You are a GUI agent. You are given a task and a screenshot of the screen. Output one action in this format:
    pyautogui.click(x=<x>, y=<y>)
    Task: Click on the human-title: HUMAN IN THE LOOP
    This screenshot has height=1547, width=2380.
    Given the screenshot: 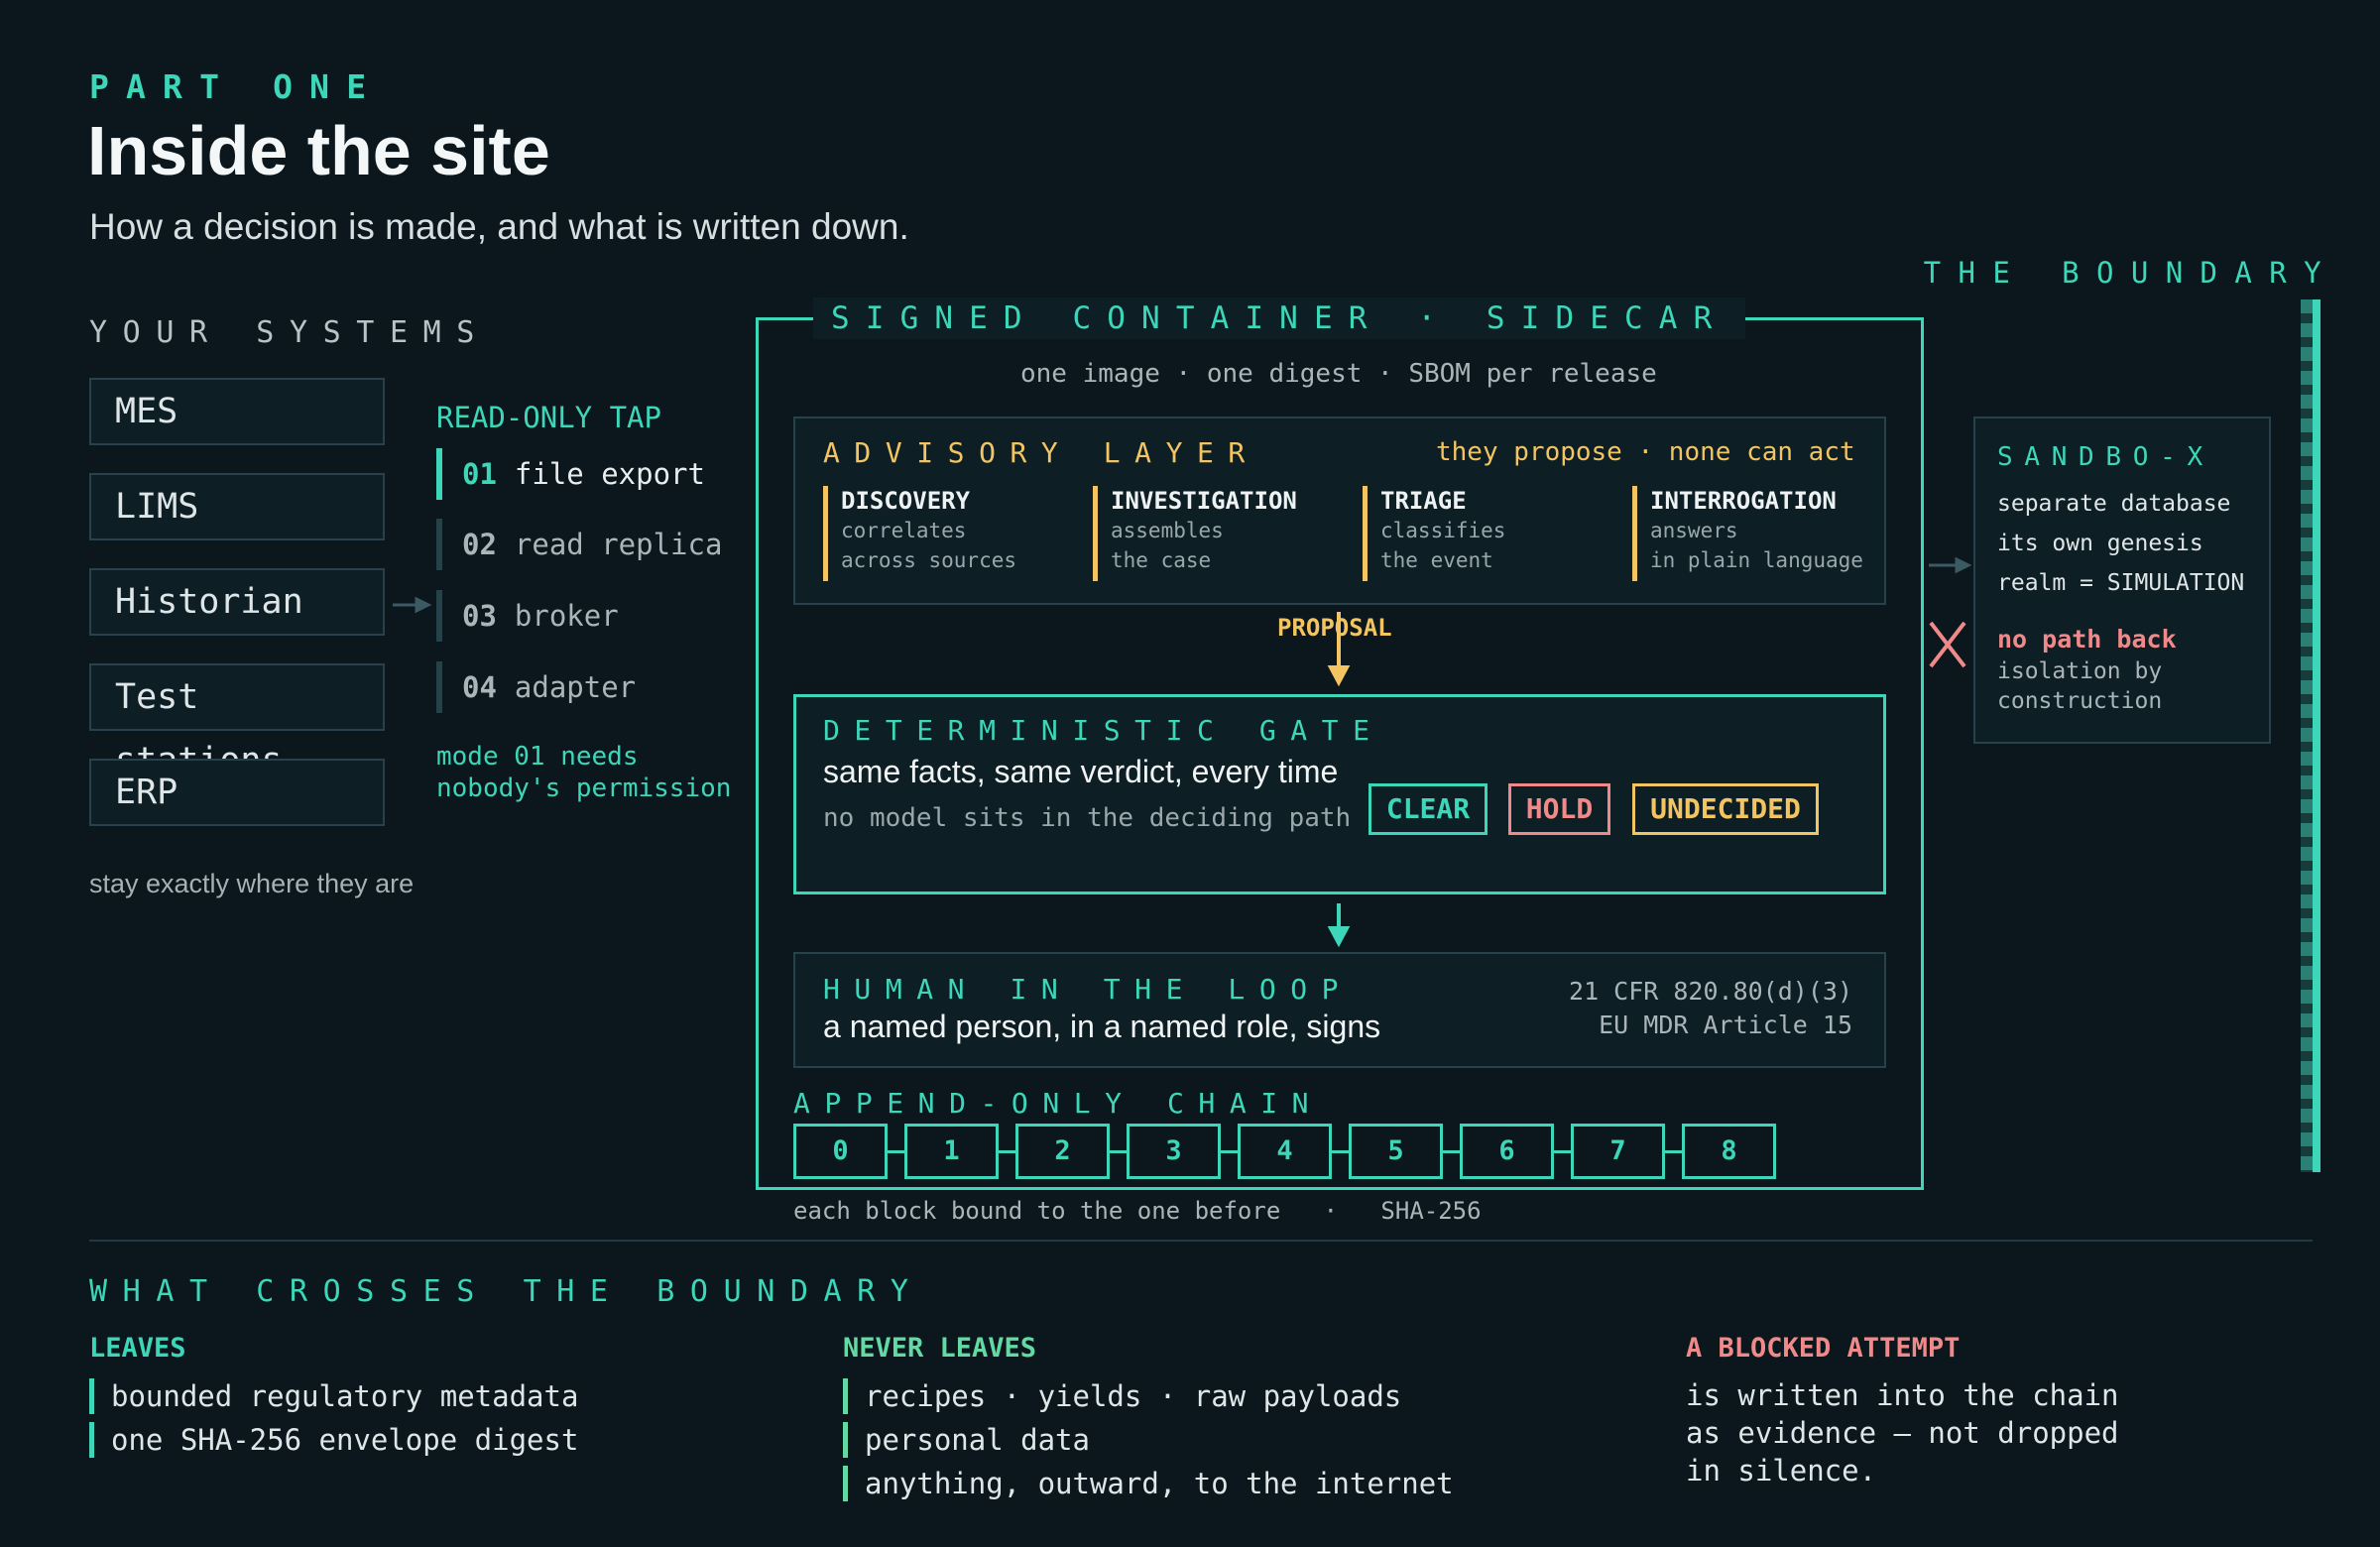 What is the action you would take?
    pyautogui.click(x=1088, y=989)
    